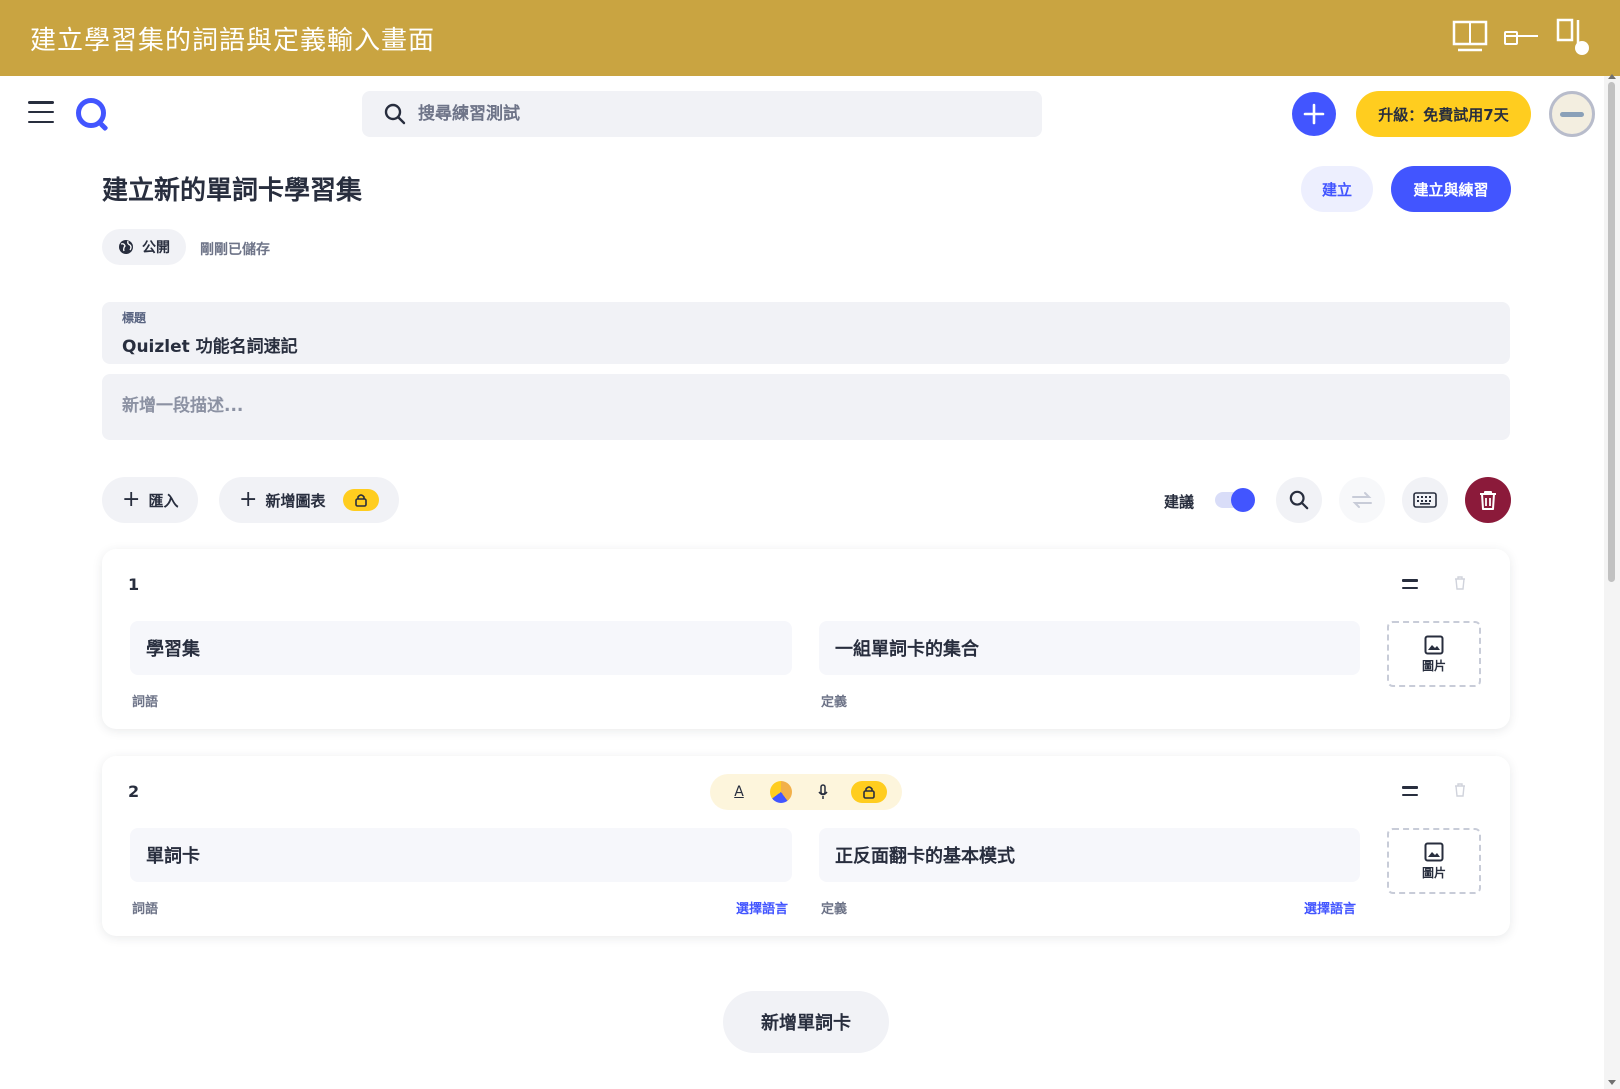  I want to click on definition-input: 一組單詞卡的集合, so click(1089, 648).